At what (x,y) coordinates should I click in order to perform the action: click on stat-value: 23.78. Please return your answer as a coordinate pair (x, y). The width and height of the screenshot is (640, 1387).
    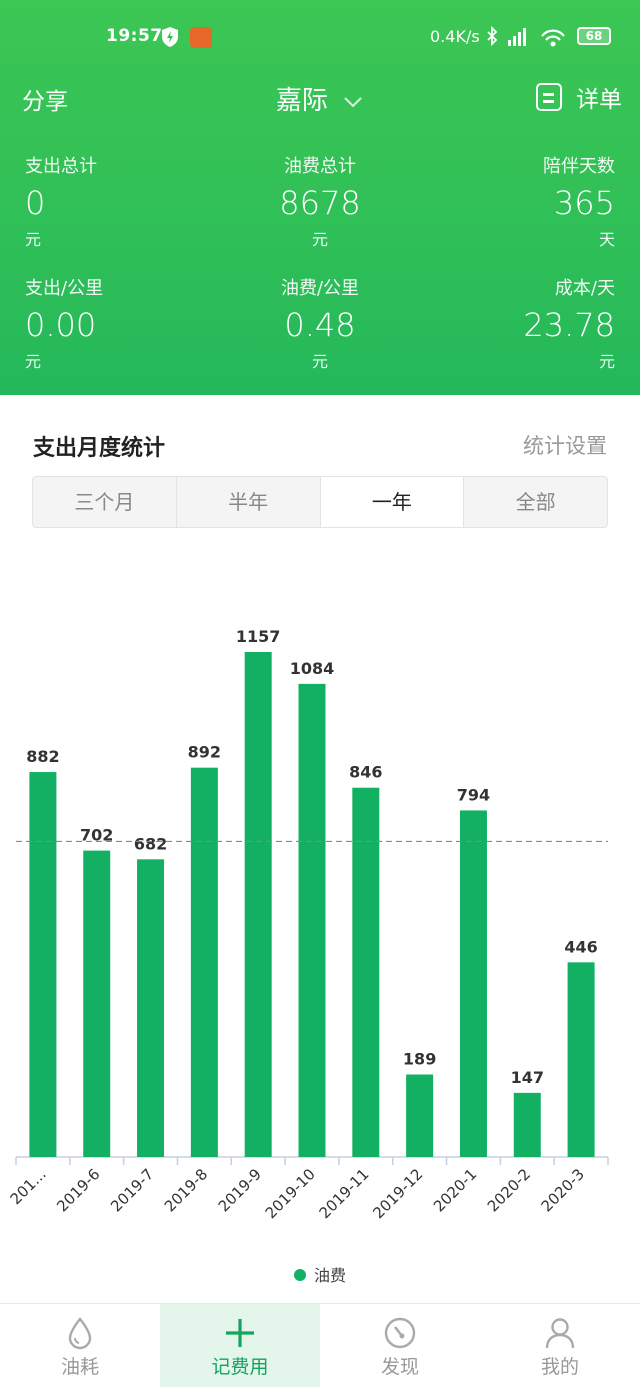
    Looking at the image, I should click on (569, 325).